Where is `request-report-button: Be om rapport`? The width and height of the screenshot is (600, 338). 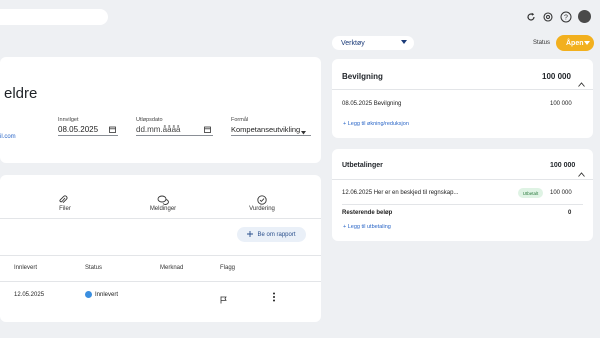 request-report-button: Be om rapport is located at coordinates (271, 234).